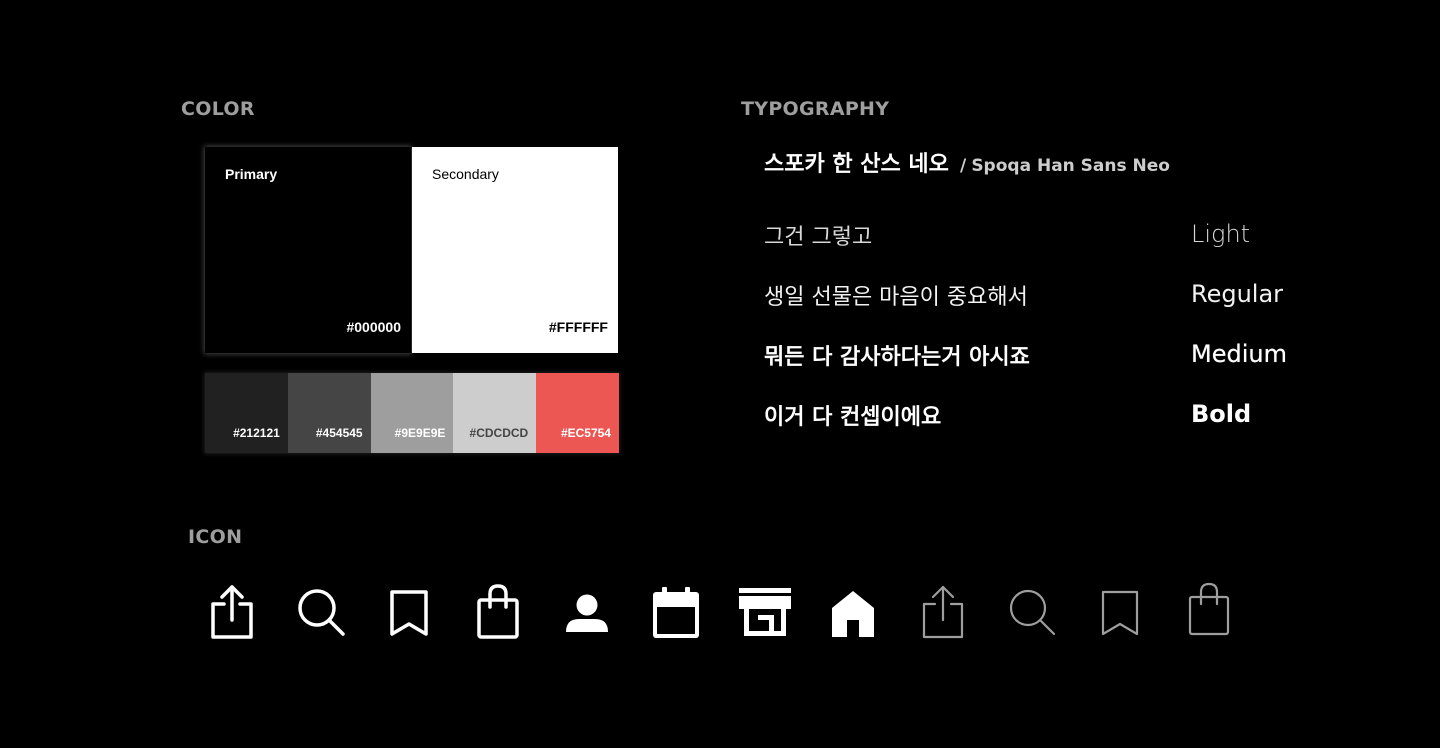 The image size is (1440, 748). Describe the element at coordinates (585, 433) in the screenshot. I see `palette-swatch-hex: #EC5754` at that location.